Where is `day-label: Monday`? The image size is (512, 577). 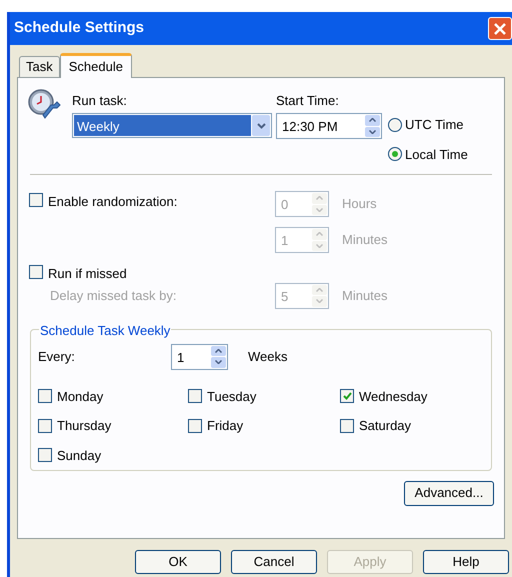
day-label: Monday is located at coordinates (80, 397).